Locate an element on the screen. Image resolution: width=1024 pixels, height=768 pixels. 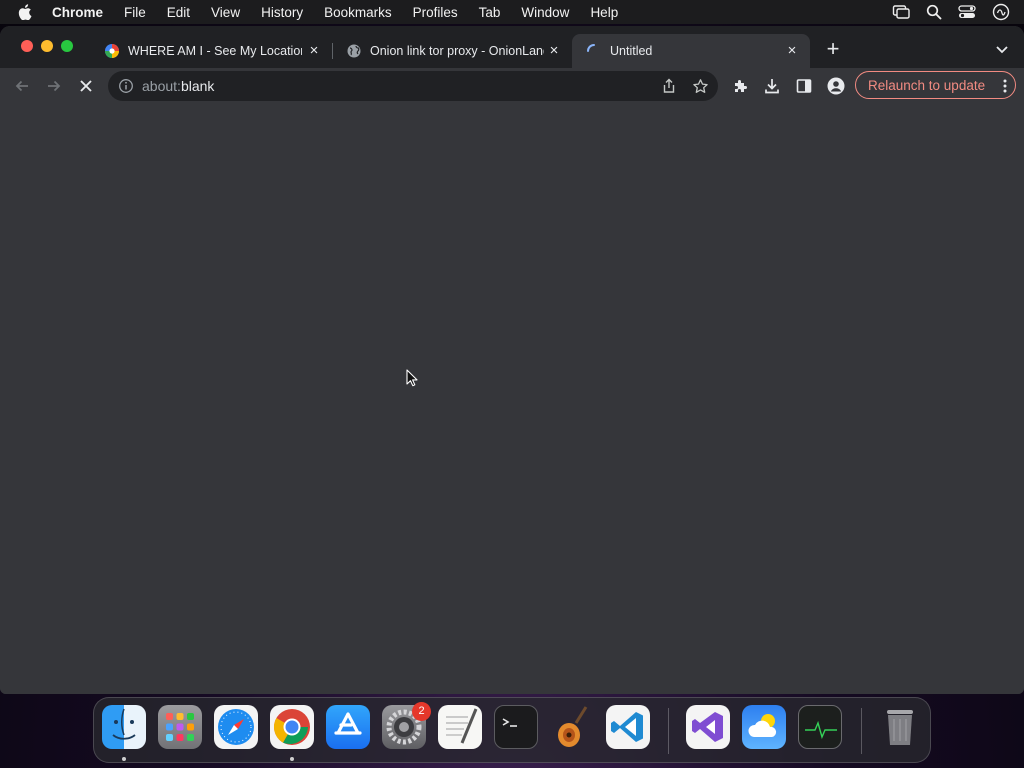
url-scheme: about: is located at coordinates (161, 86).